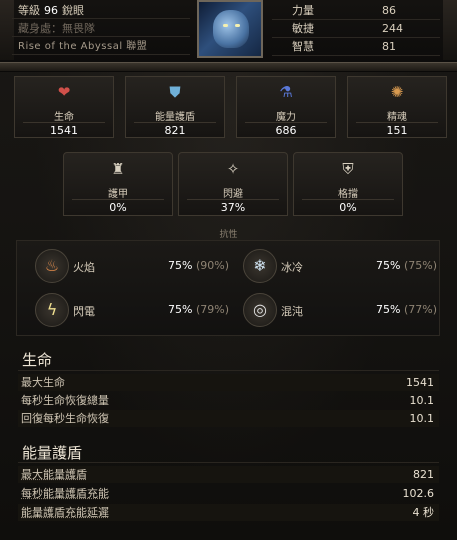  I want to click on stat-value: 1541, so click(64, 130).